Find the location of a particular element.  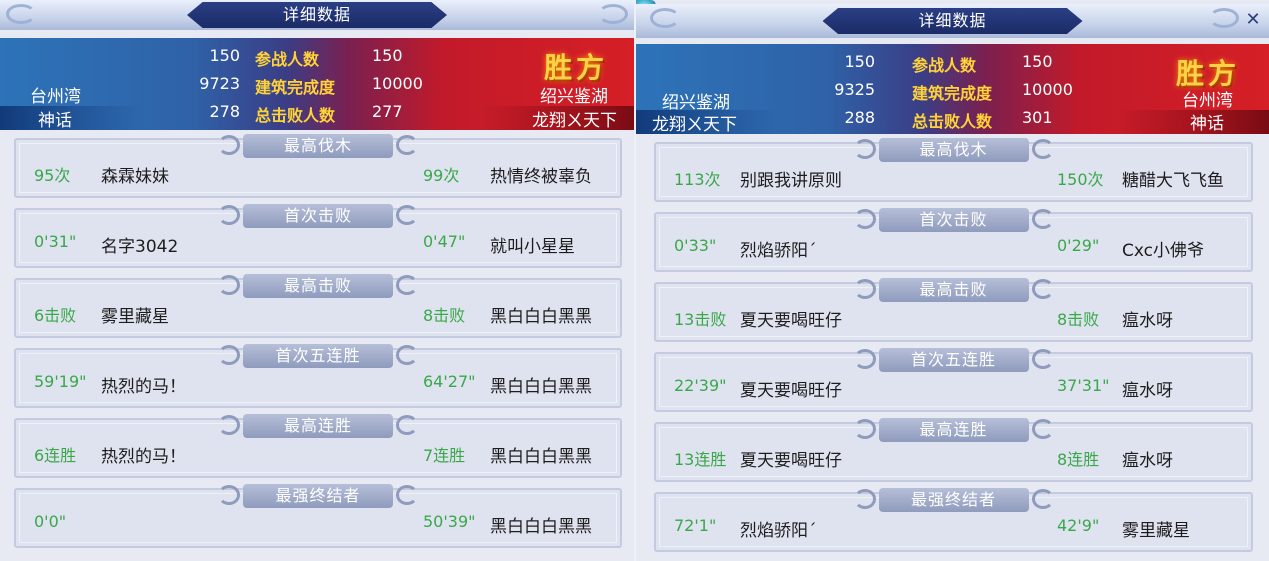

left-server-name: 台州湾 is located at coordinates (55, 97).